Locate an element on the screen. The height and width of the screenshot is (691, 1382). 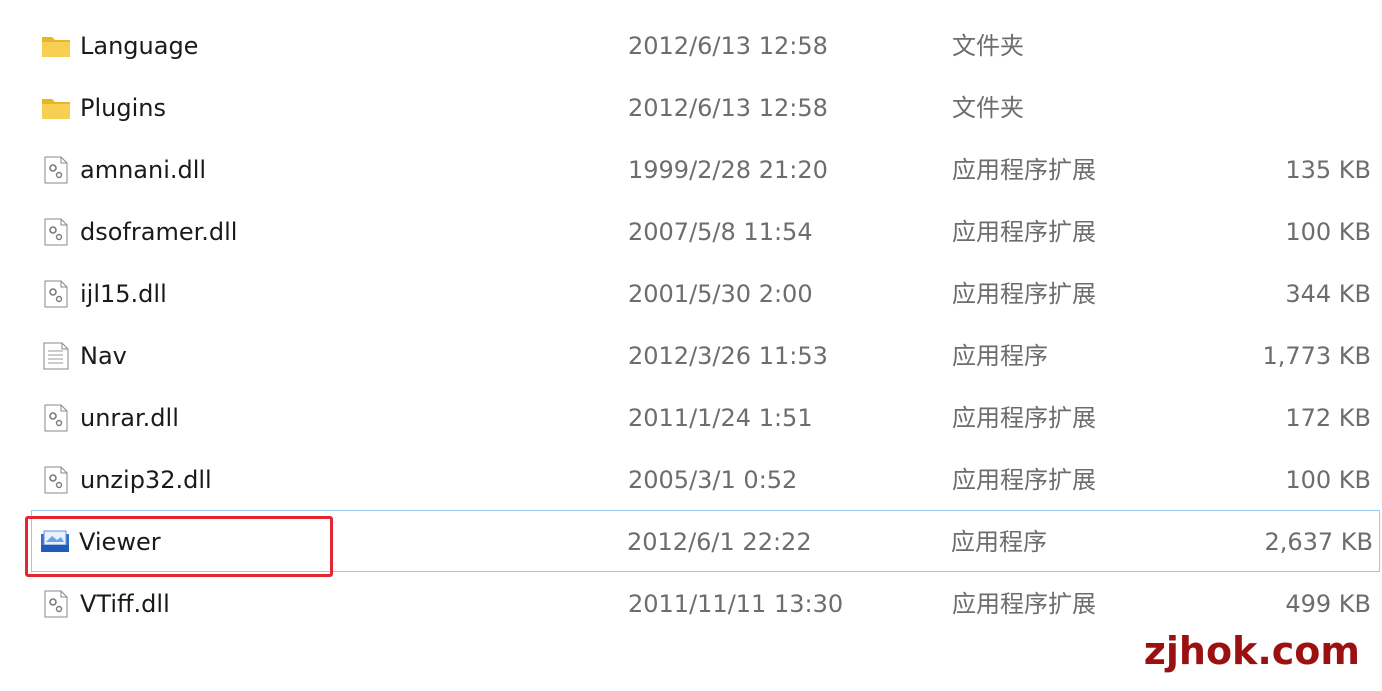
file-row-ijl15: ijl15.dll 2001/5/30 2:00 应用程序扩展 344 KB is located at coordinates (691, 293).